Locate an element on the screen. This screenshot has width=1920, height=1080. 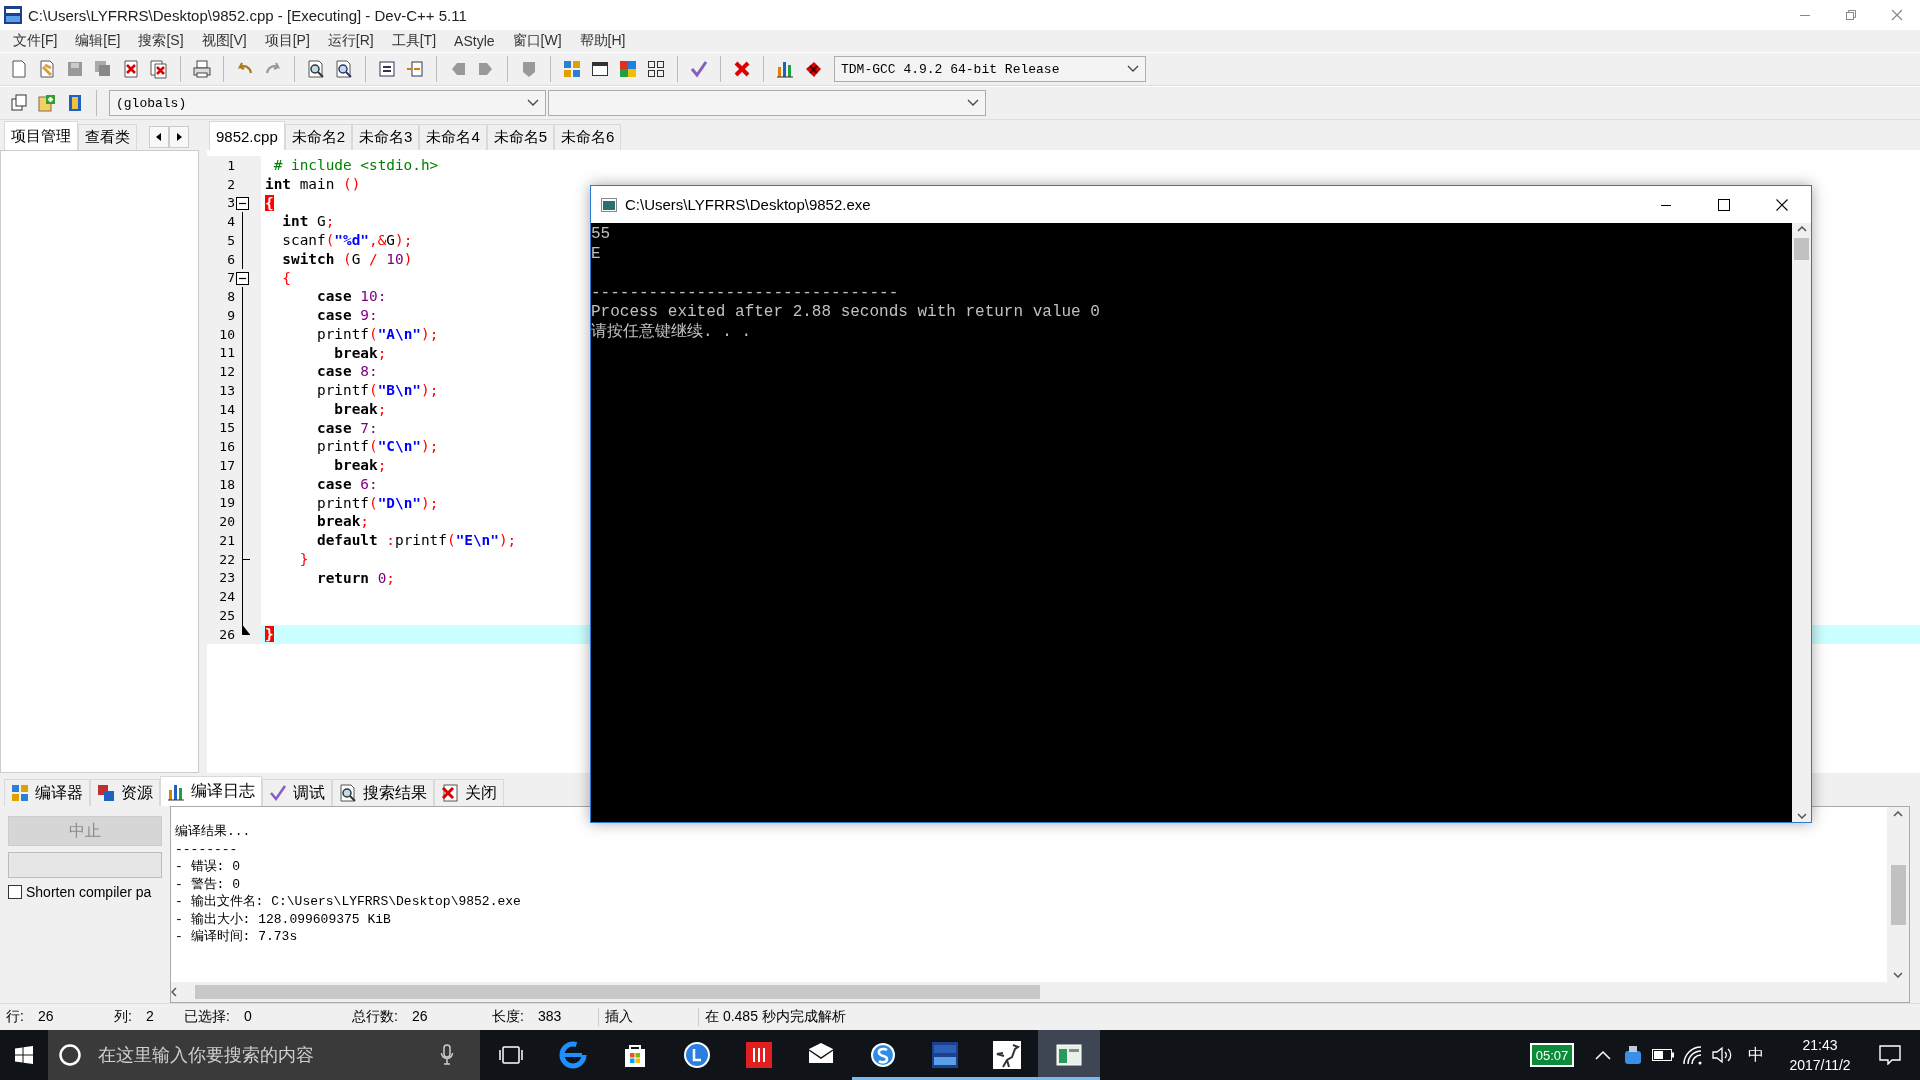
class-icon is located at coordinates (19, 103).